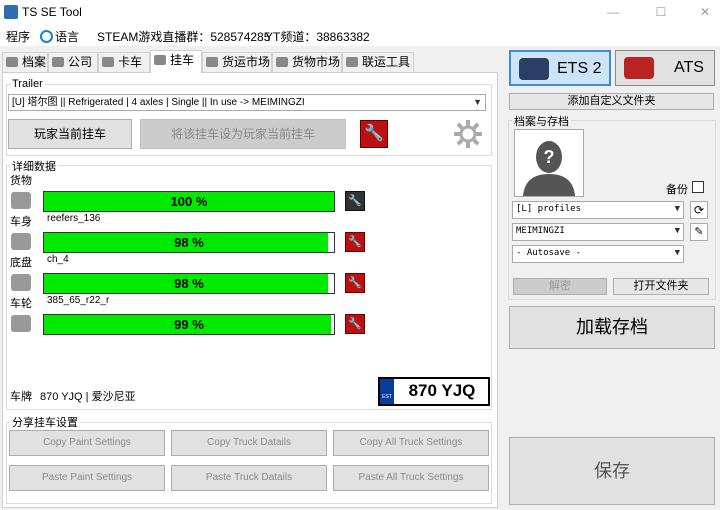 The height and width of the screenshot is (510, 720). Describe the element at coordinates (249, 478) in the screenshot. I see `paste-truck-details-button: Paste Truck Datails` at that location.